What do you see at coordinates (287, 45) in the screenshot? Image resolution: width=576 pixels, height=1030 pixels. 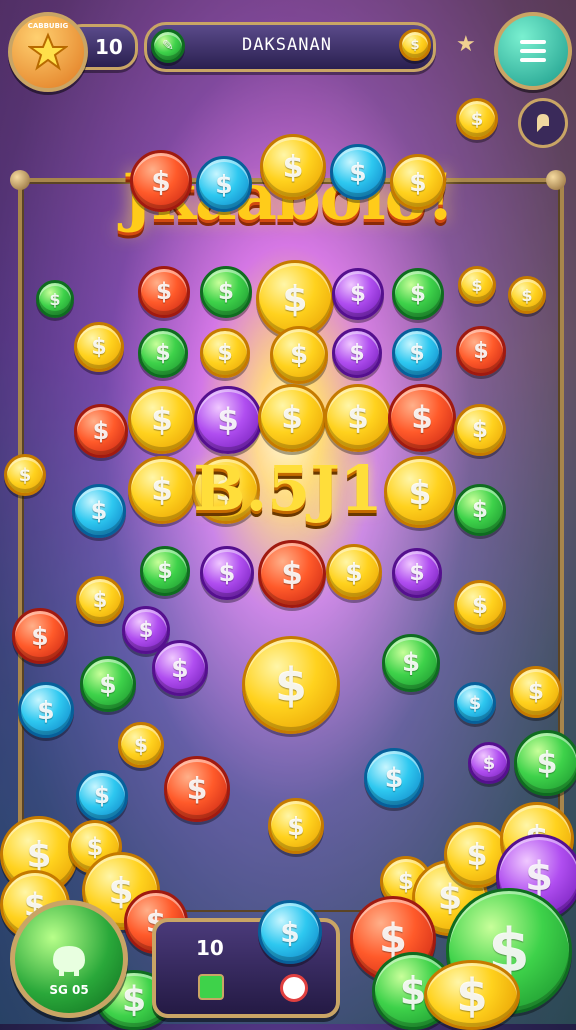 I see `name-field-text: DAKSANAN` at bounding box center [287, 45].